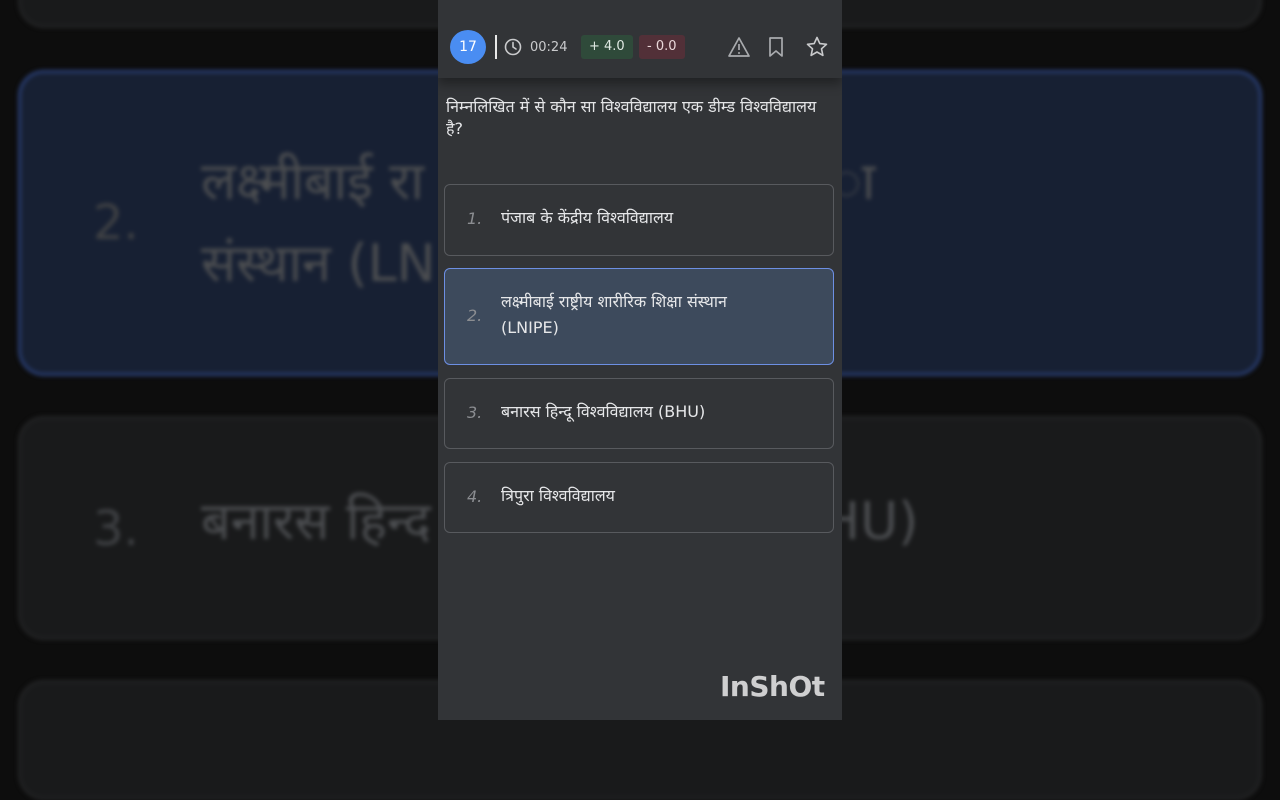 The image size is (1280, 800). Describe the element at coordinates (116, 529) in the screenshot. I see `background-option-number: 3.` at that location.